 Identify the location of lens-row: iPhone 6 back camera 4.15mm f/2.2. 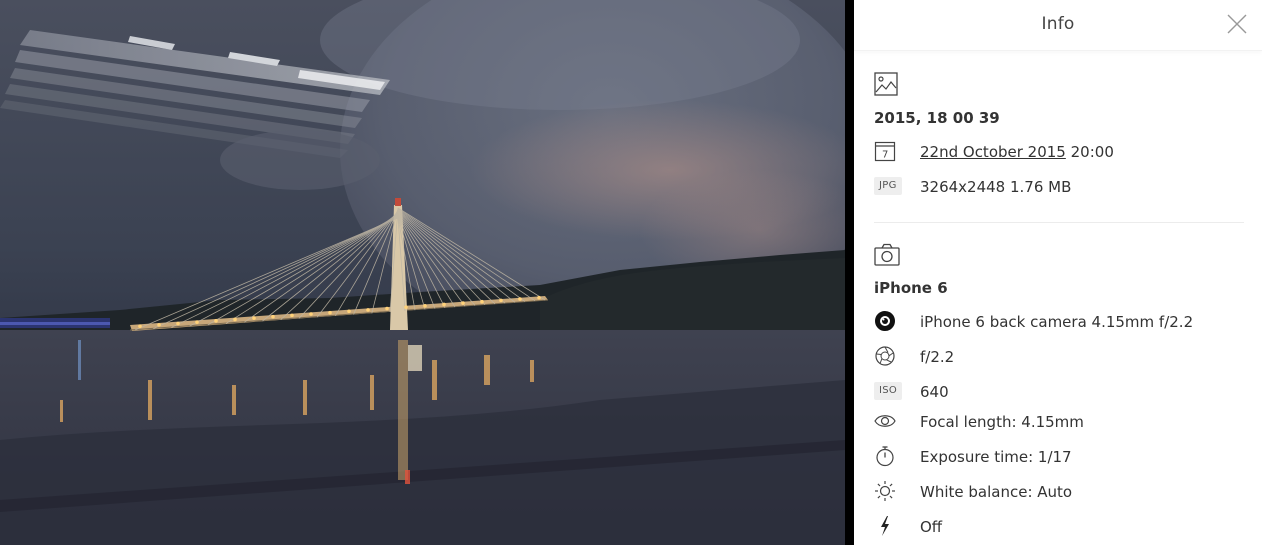
(1059, 322).